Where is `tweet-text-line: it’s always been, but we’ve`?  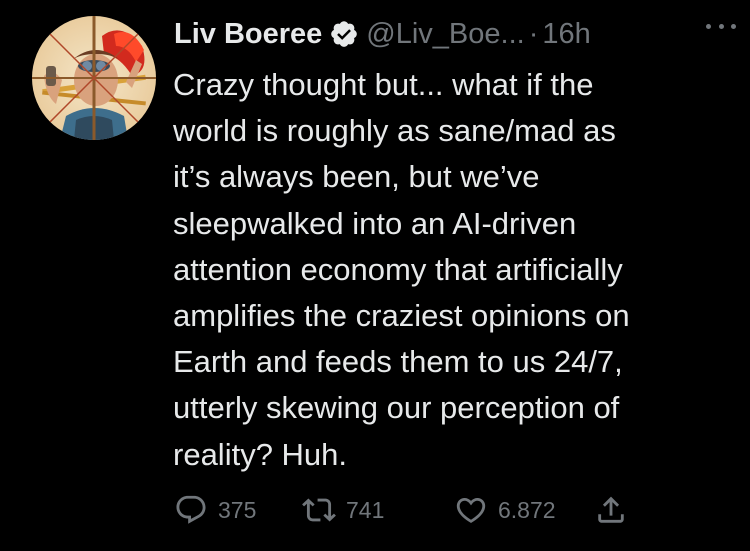
tweet-text-line: it’s always been, but we’ve is located at coordinates (356, 177).